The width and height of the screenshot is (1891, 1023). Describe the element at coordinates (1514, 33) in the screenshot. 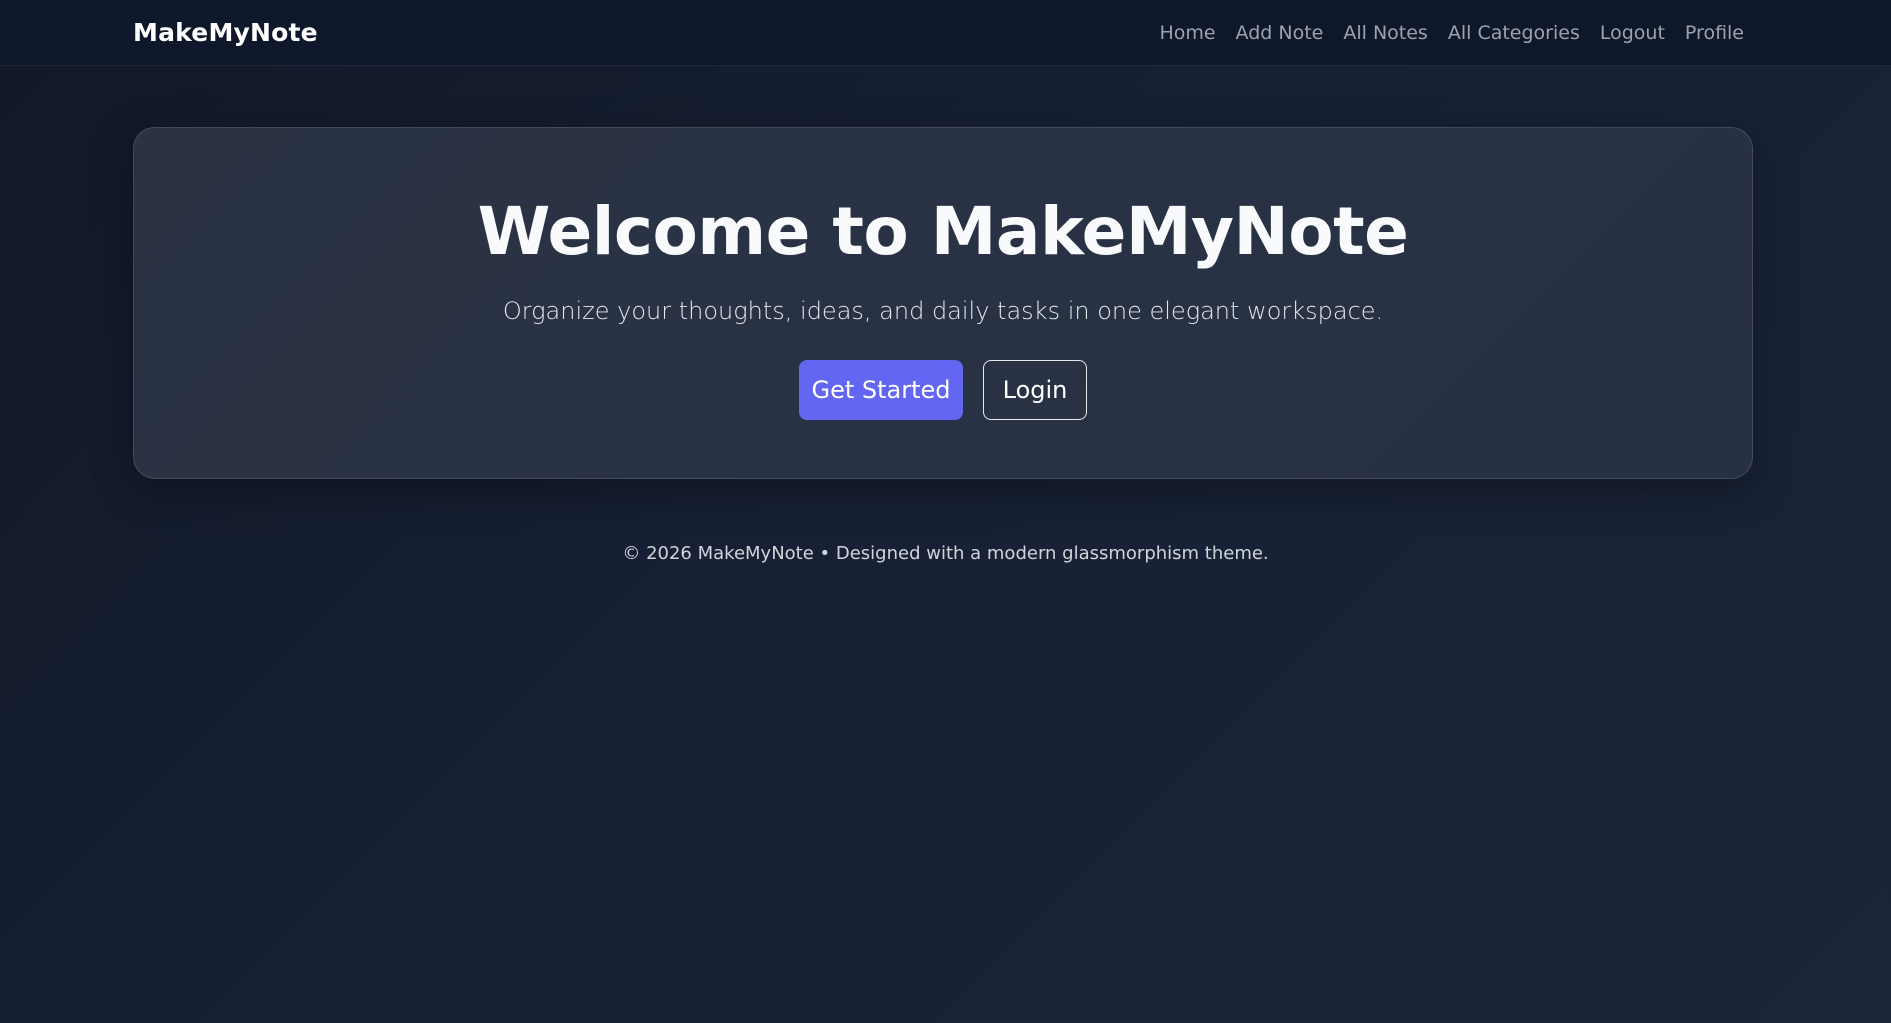

I see `nav-link-all-categories: All Categories` at that location.